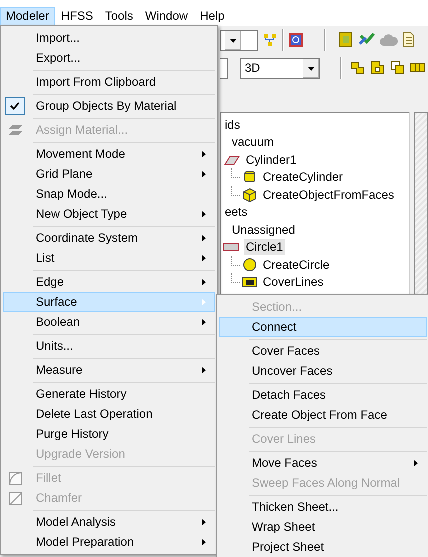  Describe the element at coordinates (253, 142) in the screenshot. I see `tree-item: vacuum` at that location.